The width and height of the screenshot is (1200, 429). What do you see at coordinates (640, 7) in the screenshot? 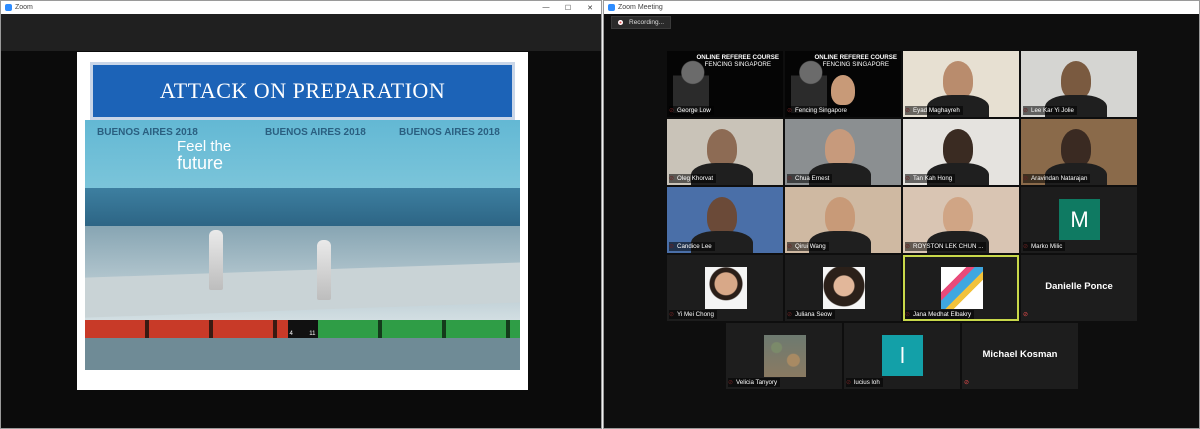
I see `meeting-window-title: Zoom Meeting` at bounding box center [640, 7].